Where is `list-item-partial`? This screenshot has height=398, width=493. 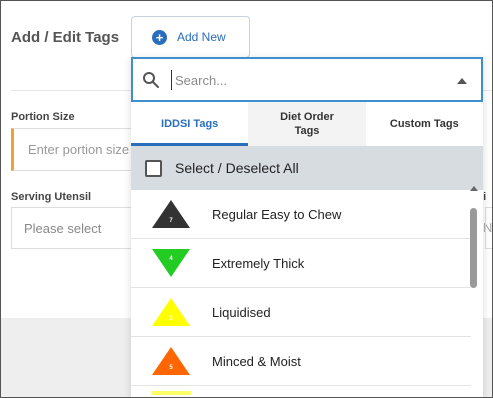 list-item-partial is located at coordinates (301, 390).